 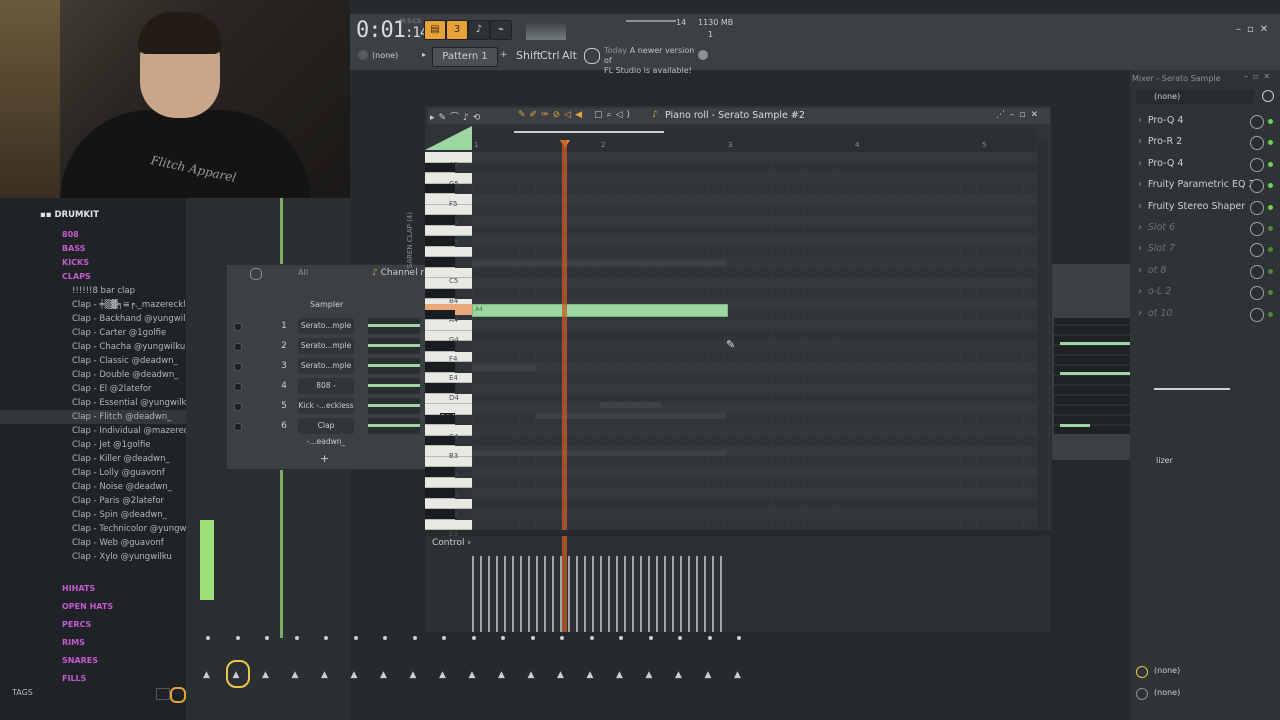 What do you see at coordinates (479, 30) in the screenshot?
I see `metronome-button: ♪` at bounding box center [479, 30].